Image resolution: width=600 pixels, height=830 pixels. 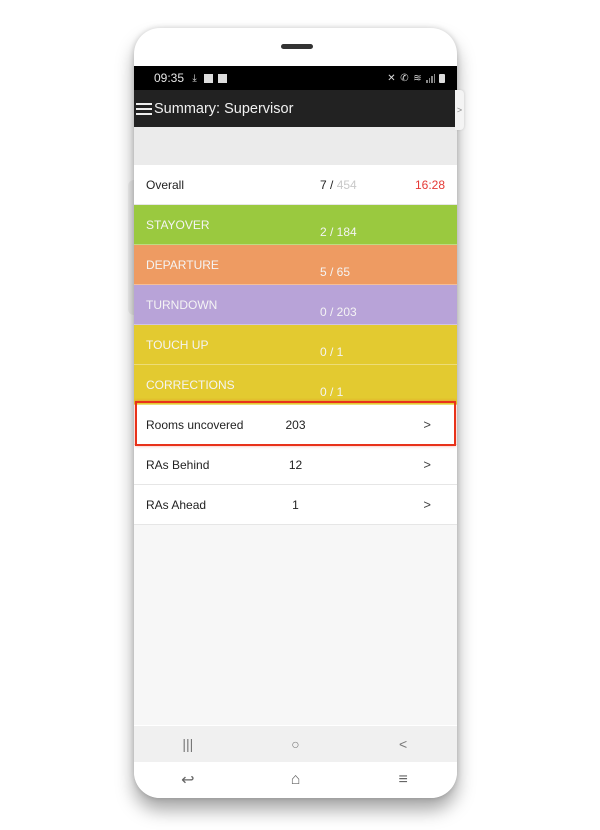 I want to click on overall-done: 7 /, so click(x=327, y=184).